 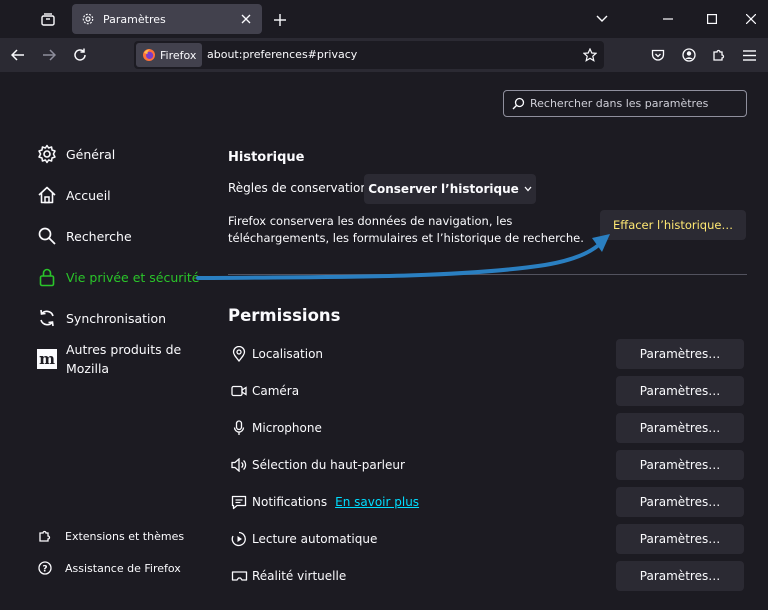 What do you see at coordinates (298, 188) in the screenshot?
I see `retention-label: Règles de conservation` at bounding box center [298, 188].